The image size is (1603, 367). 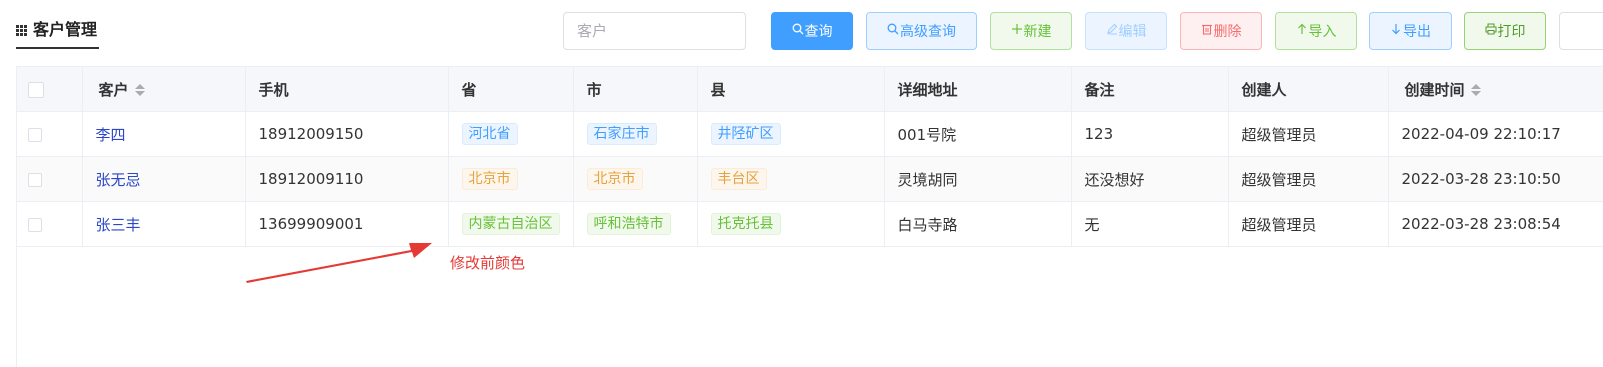 What do you see at coordinates (488, 263) in the screenshot?
I see `annotation-label: 修改前颜色` at bounding box center [488, 263].